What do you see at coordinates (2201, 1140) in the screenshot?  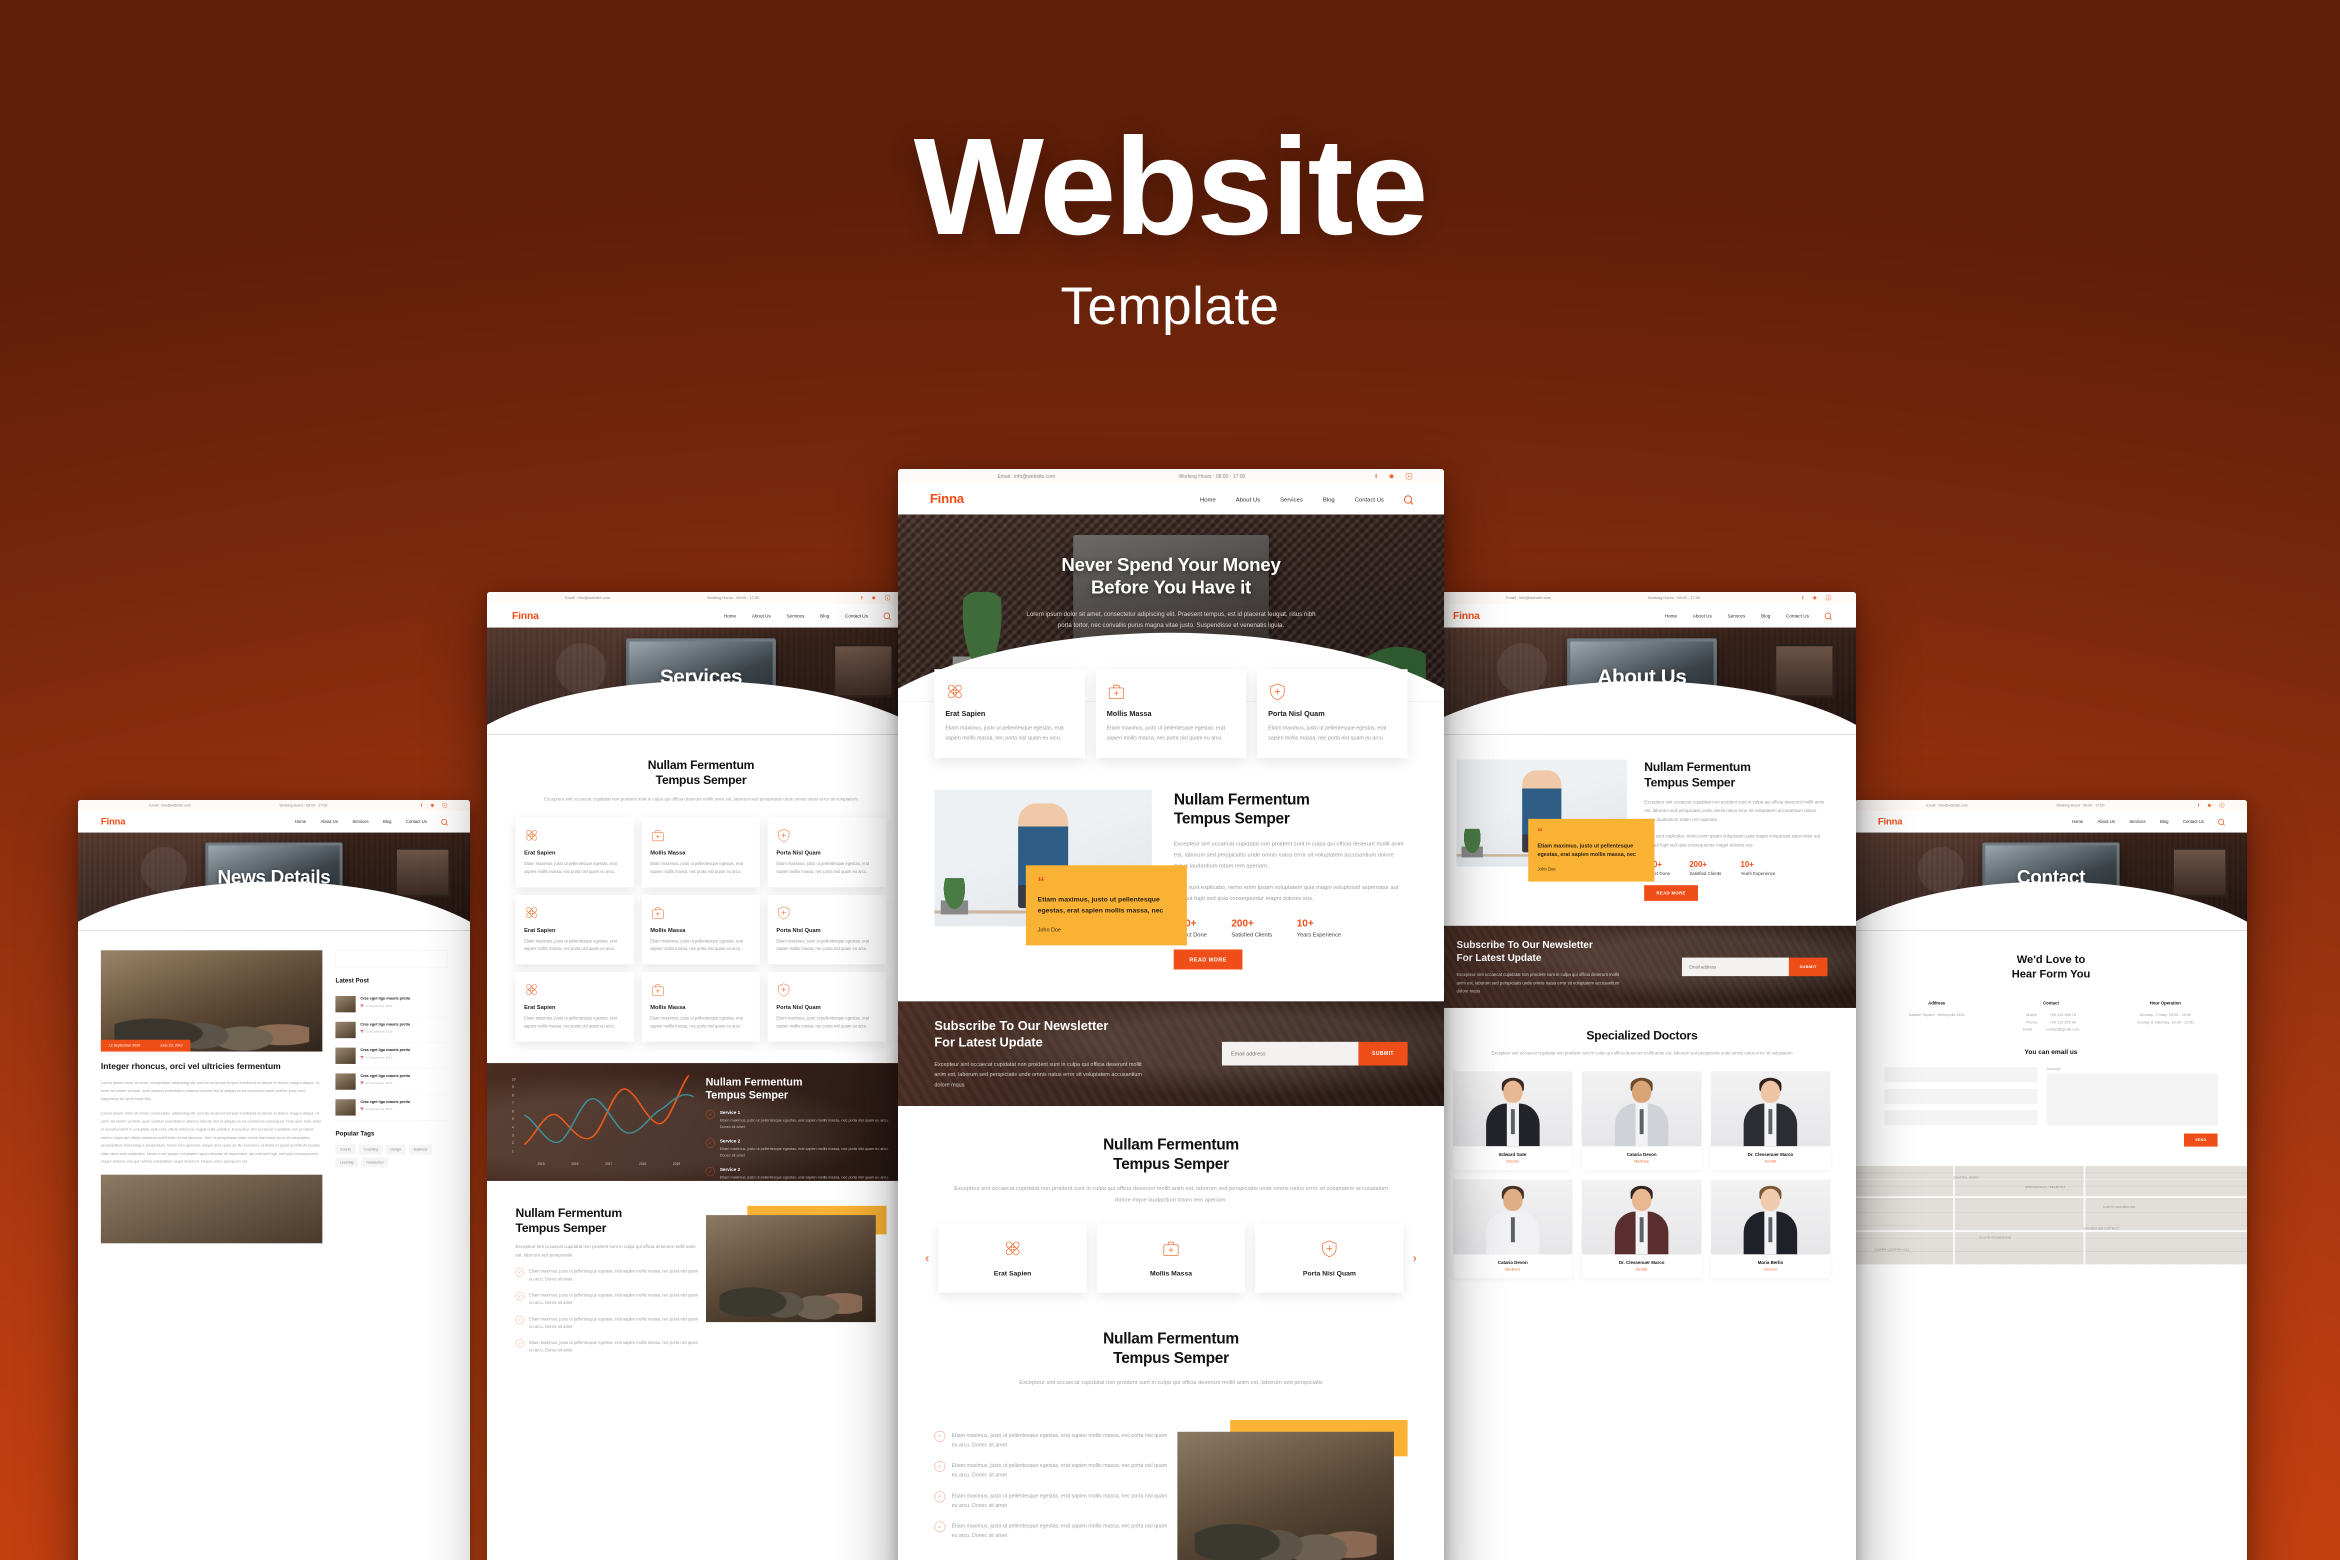 I see `send-button: SEND` at bounding box center [2201, 1140].